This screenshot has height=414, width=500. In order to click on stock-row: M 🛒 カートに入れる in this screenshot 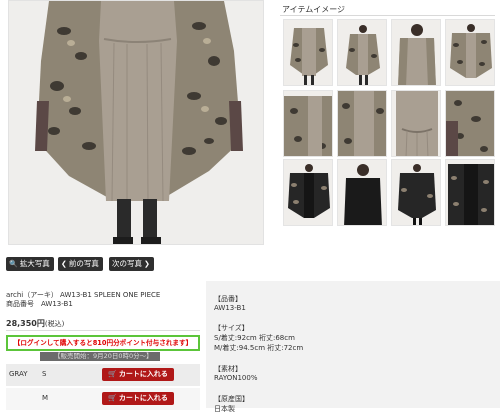, I will do `click(103, 399)`.